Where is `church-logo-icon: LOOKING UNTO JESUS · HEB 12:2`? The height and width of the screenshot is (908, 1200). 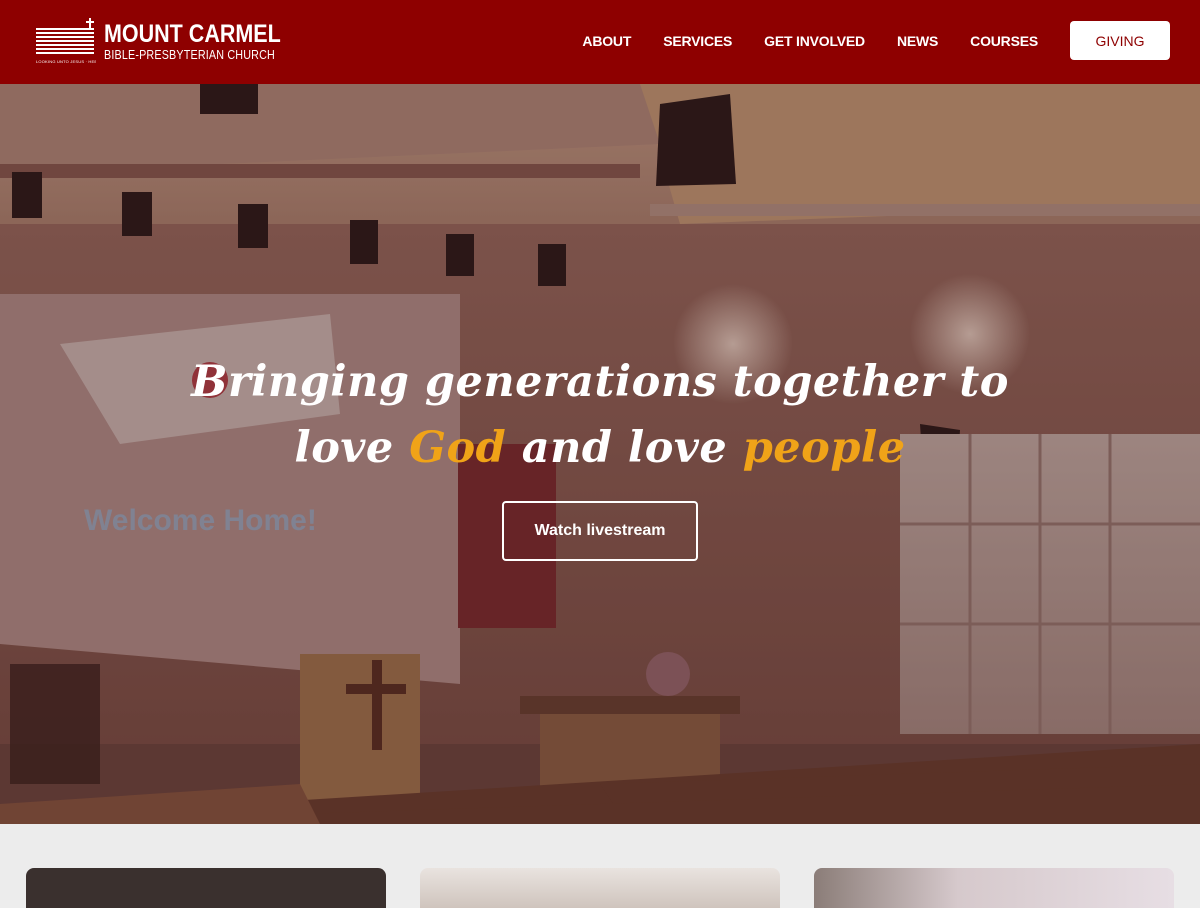
church-logo-icon: LOOKING UNTO JESUS · HEB 12:2 is located at coordinates (66, 42).